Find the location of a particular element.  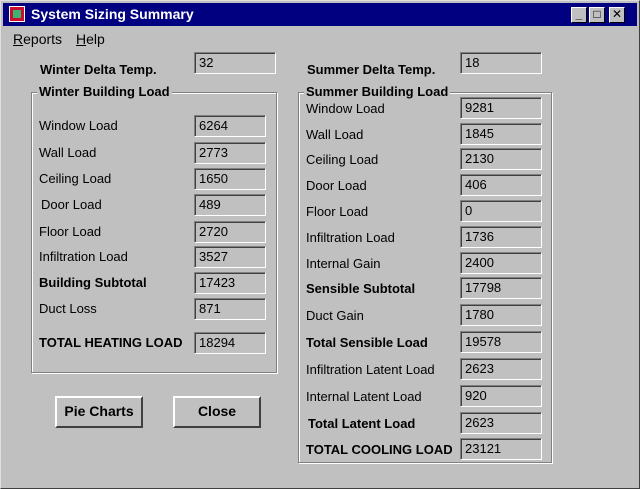

minimize-button: _ is located at coordinates (579, 15).